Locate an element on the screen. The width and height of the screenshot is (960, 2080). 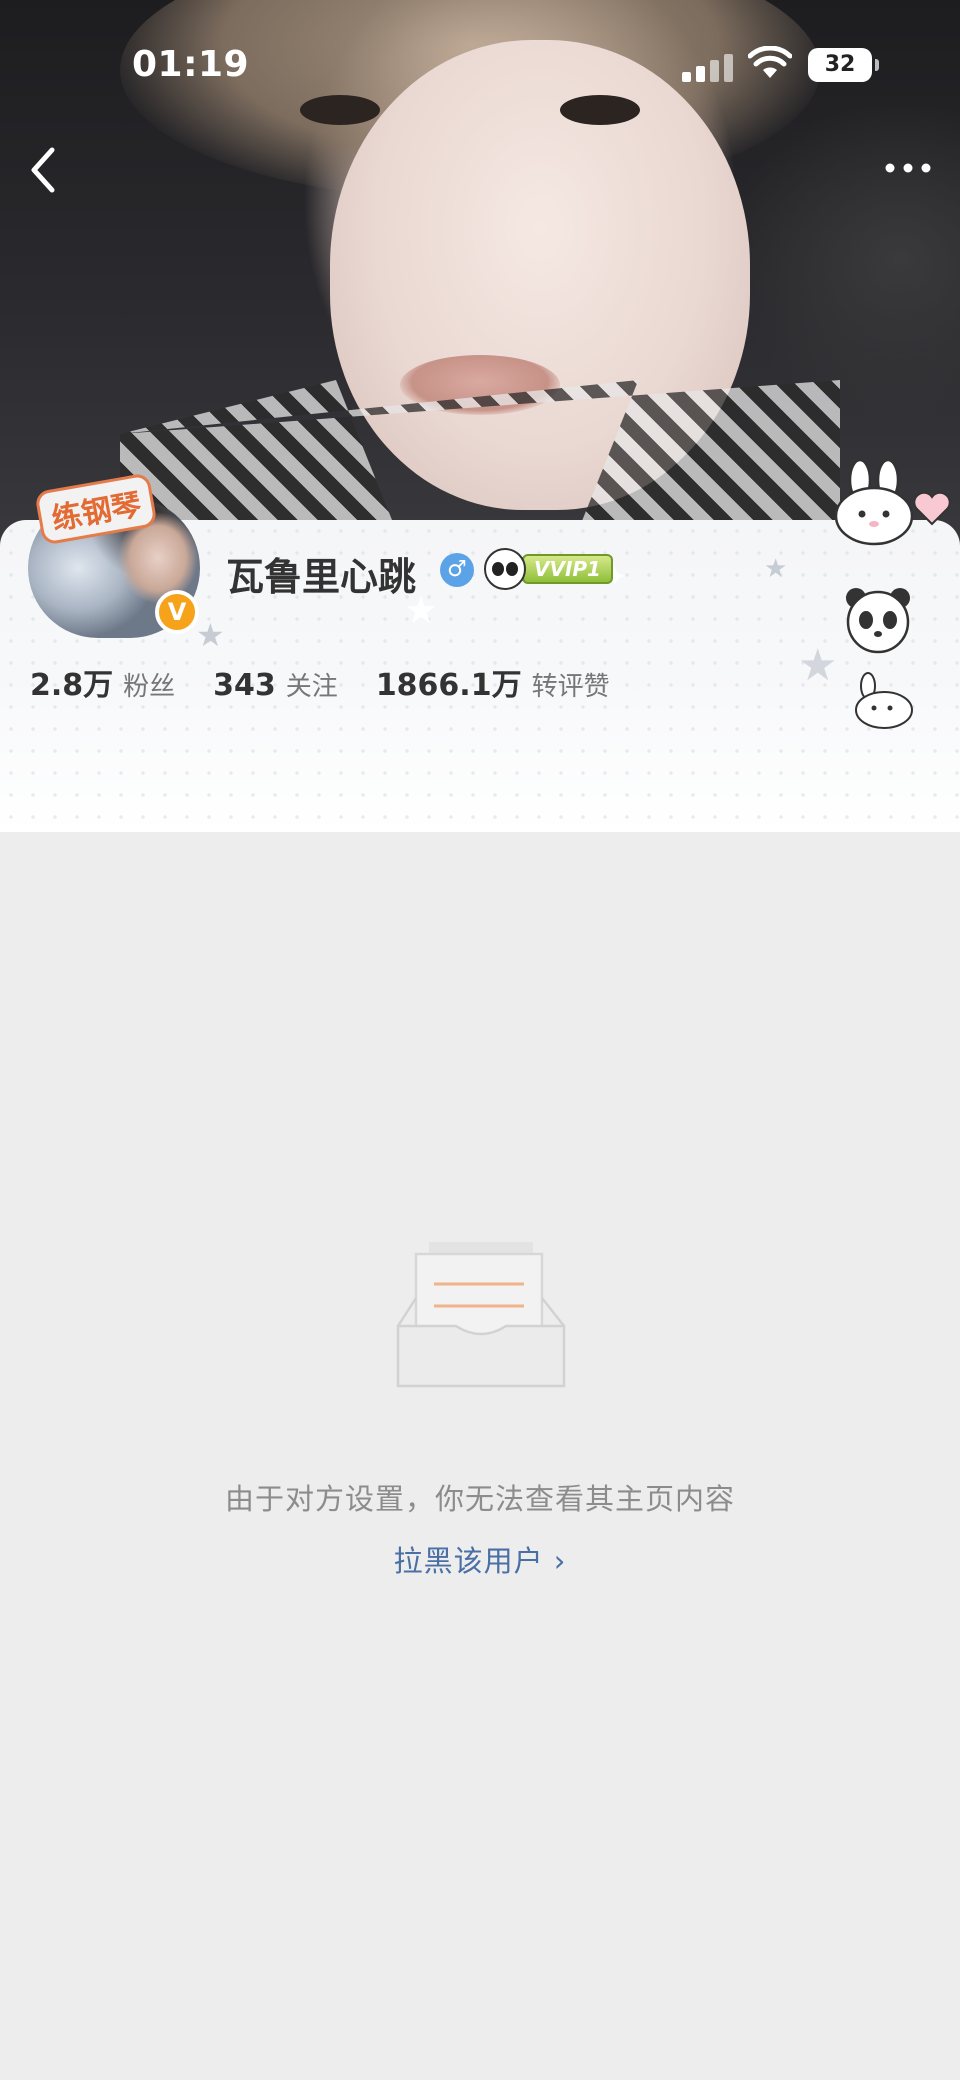
panda-sticker-icon is located at coordinates (878, 621).